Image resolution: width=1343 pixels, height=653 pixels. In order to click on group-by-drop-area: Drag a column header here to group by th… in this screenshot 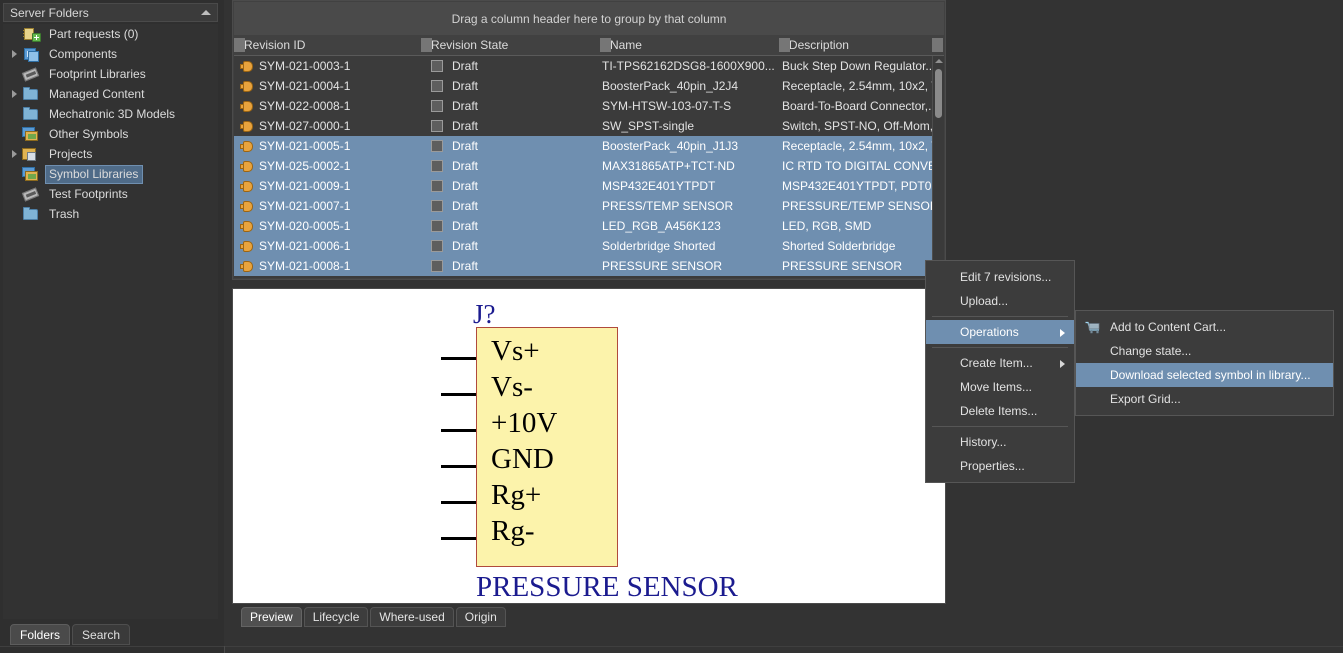, I will do `click(589, 19)`.